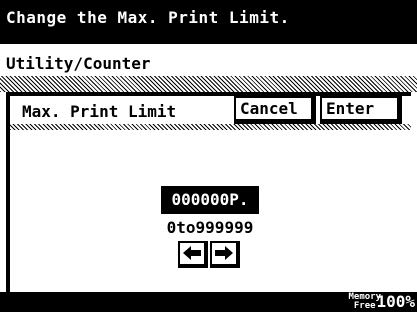 The width and height of the screenshot is (417, 312). Describe the element at coordinates (275, 110) in the screenshot. I see `cancel-button: Cancel` at that location.